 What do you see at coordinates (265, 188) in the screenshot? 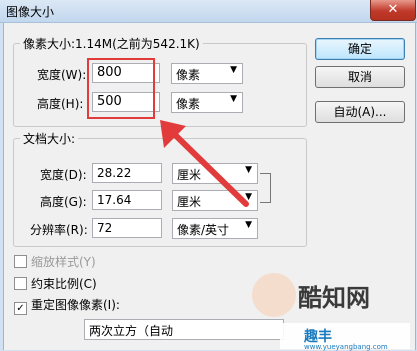
I see `link-bracket` at bounding box center [265, 188].